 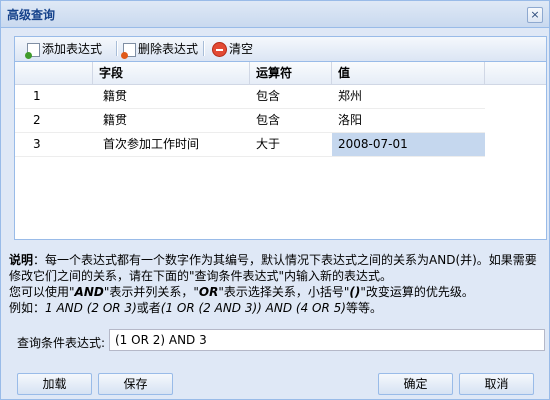 What do you see at coordinates (27, 308) in the screenshot?
I see `example-label: 例如：` at bounding box center [27, 308].